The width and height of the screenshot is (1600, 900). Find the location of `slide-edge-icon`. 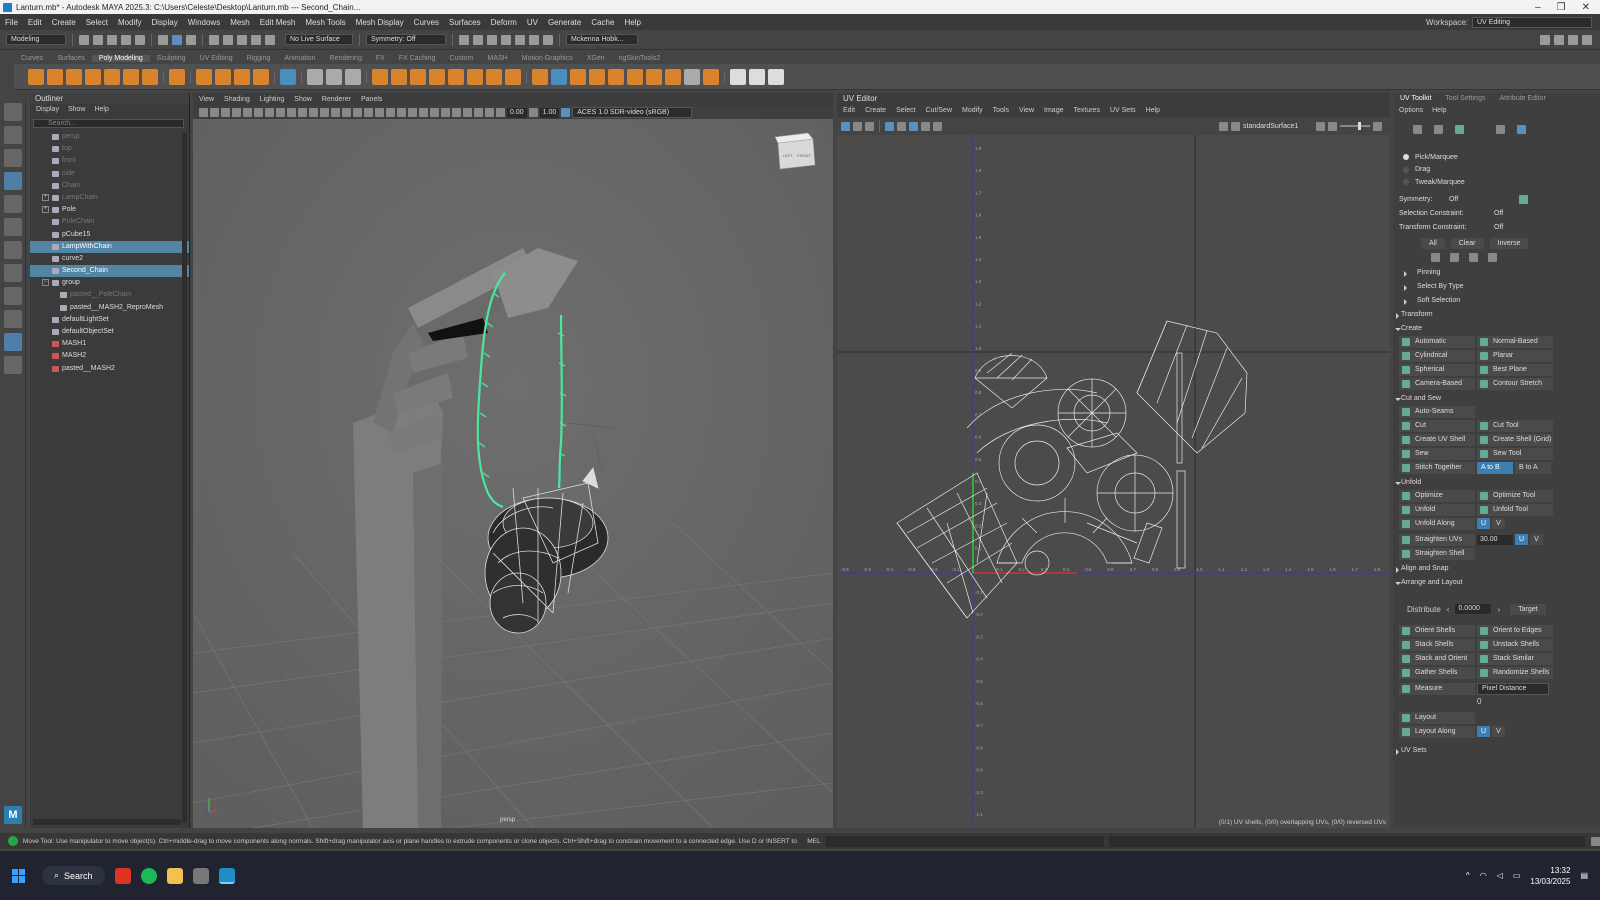

slide-edge-icon is located at coordinates (654, 76).